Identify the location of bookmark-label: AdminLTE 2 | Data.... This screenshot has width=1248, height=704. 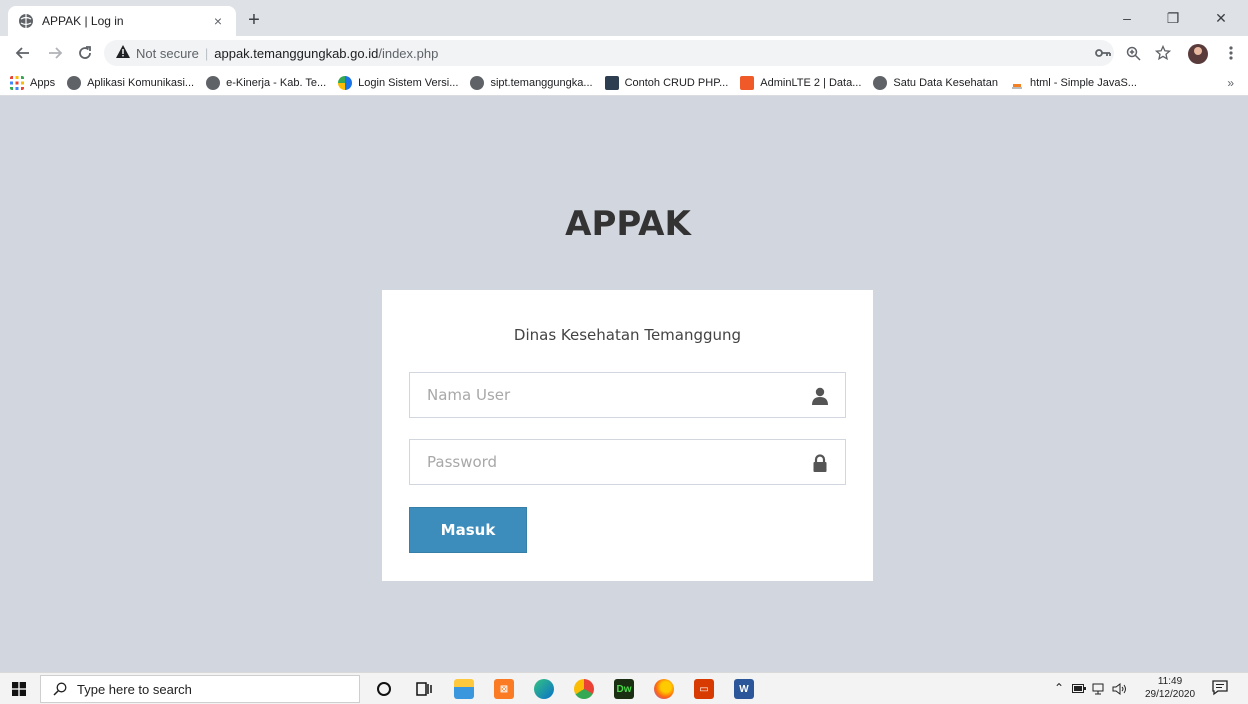
(811, 82).